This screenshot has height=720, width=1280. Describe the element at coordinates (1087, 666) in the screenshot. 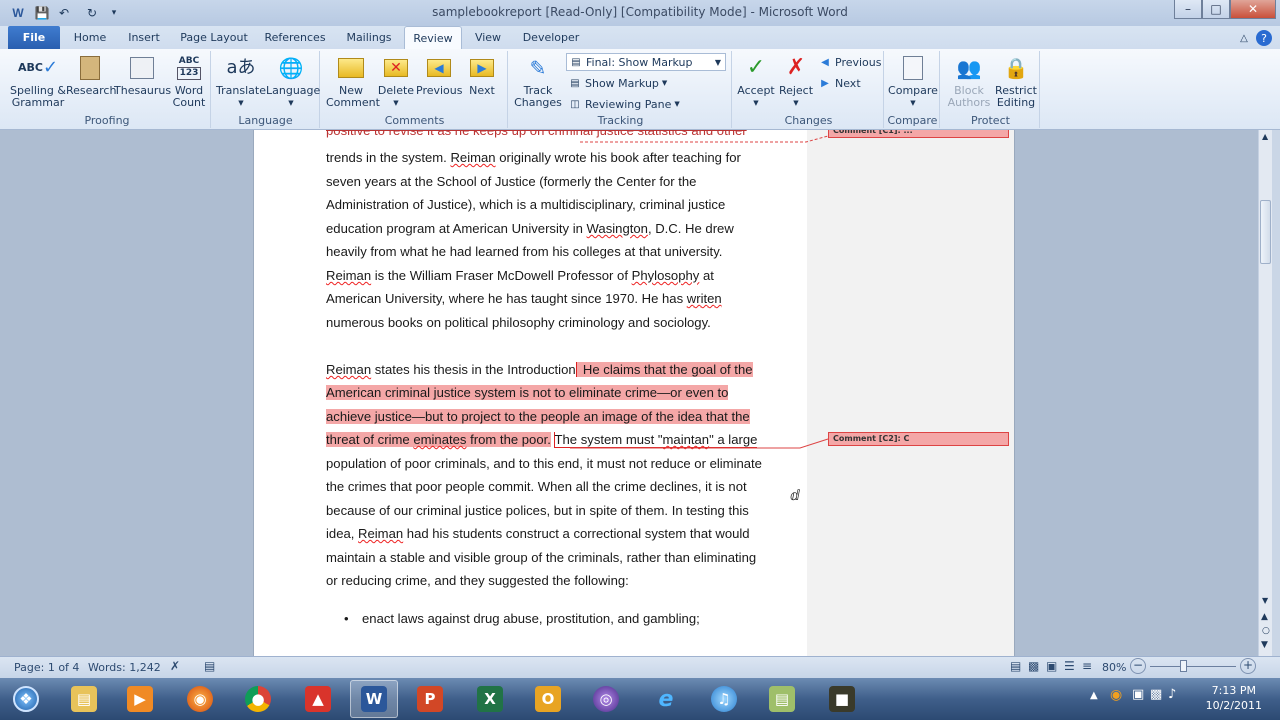

I see `draft-view-icon: ≡` at that location.